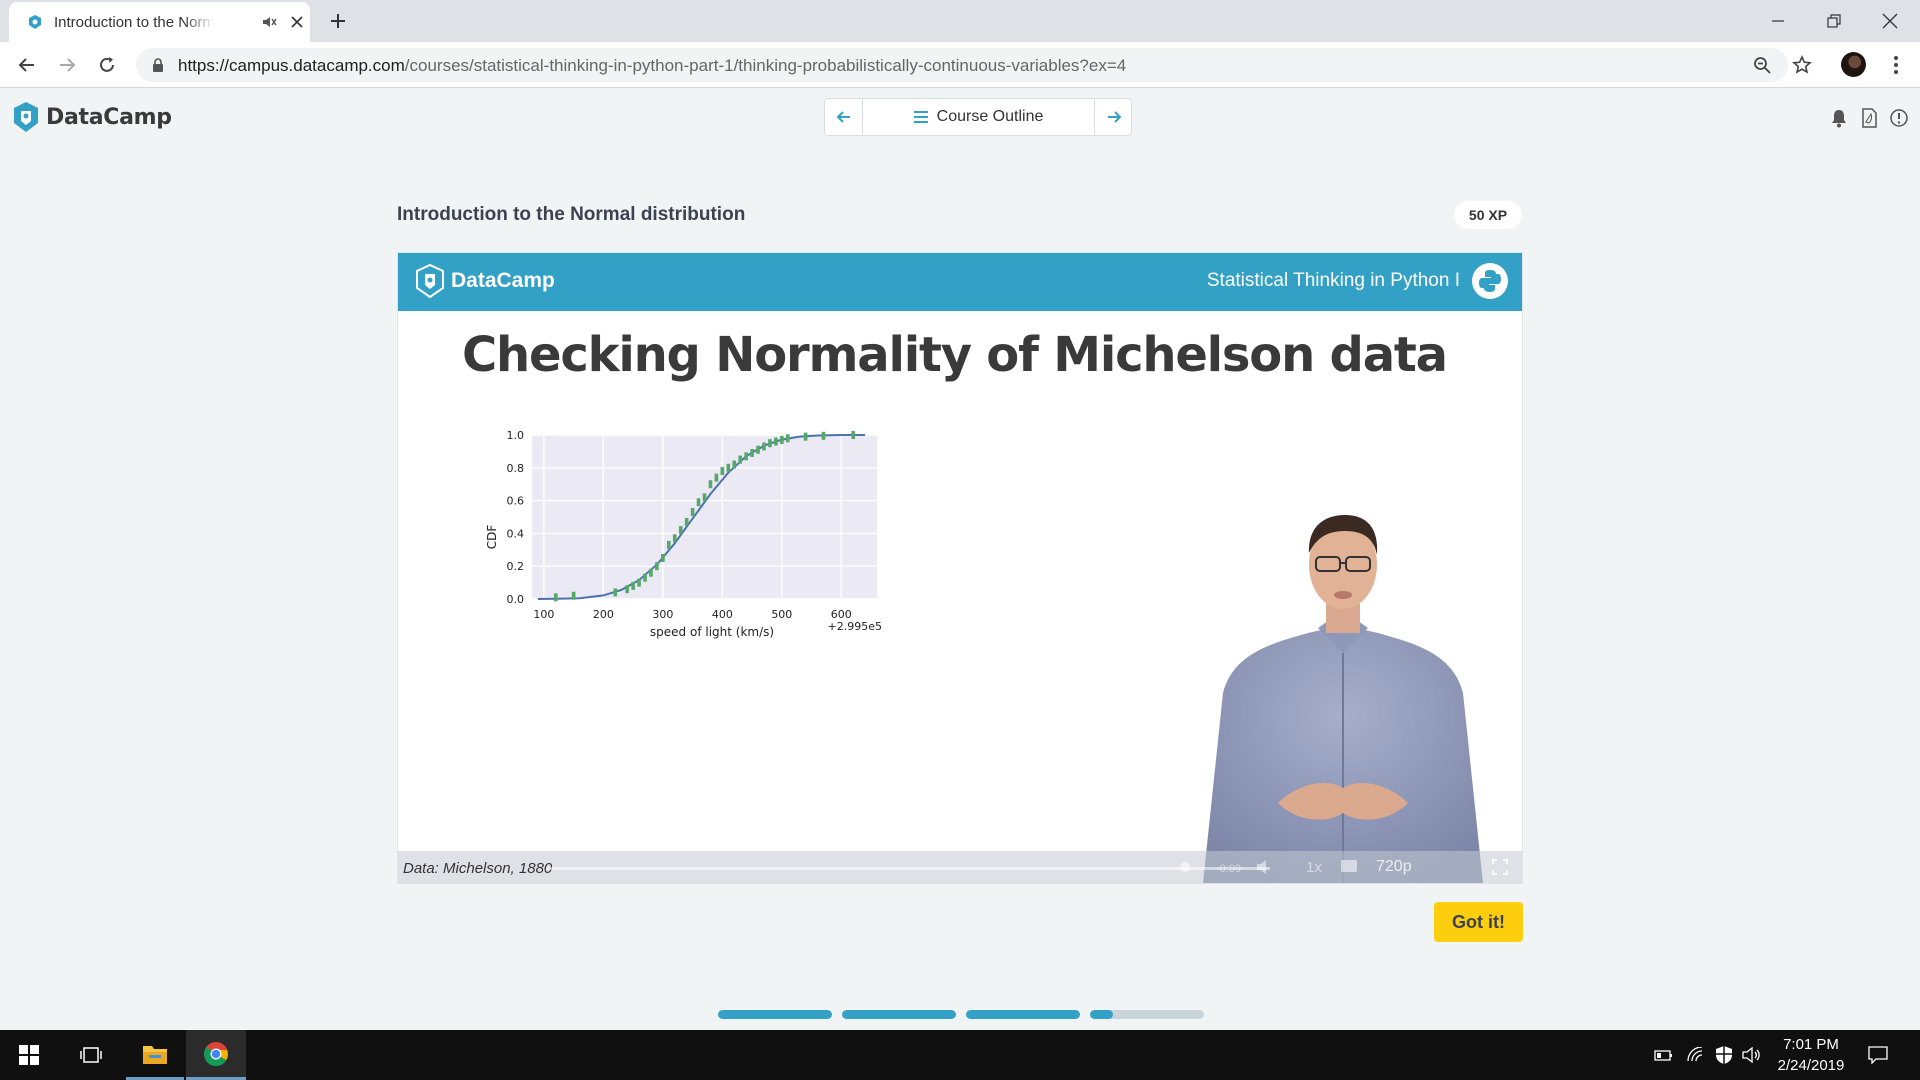  Describe the element at coordinates (1853, 64) in the screenshot. I see `profile-avatar` at that location.